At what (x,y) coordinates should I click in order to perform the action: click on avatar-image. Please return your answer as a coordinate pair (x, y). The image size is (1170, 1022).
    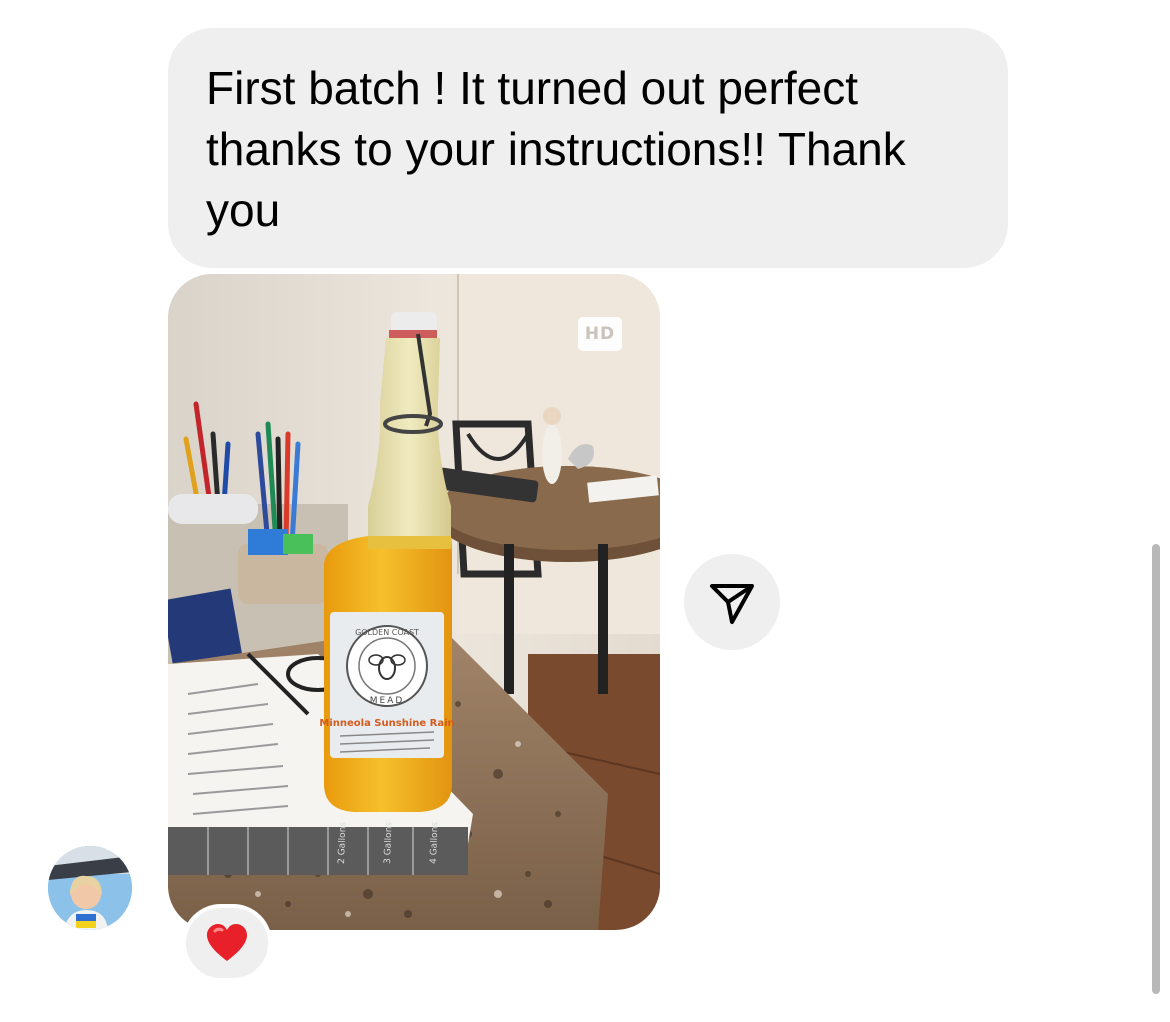
    Looking at the image, I should click on (90, 888).